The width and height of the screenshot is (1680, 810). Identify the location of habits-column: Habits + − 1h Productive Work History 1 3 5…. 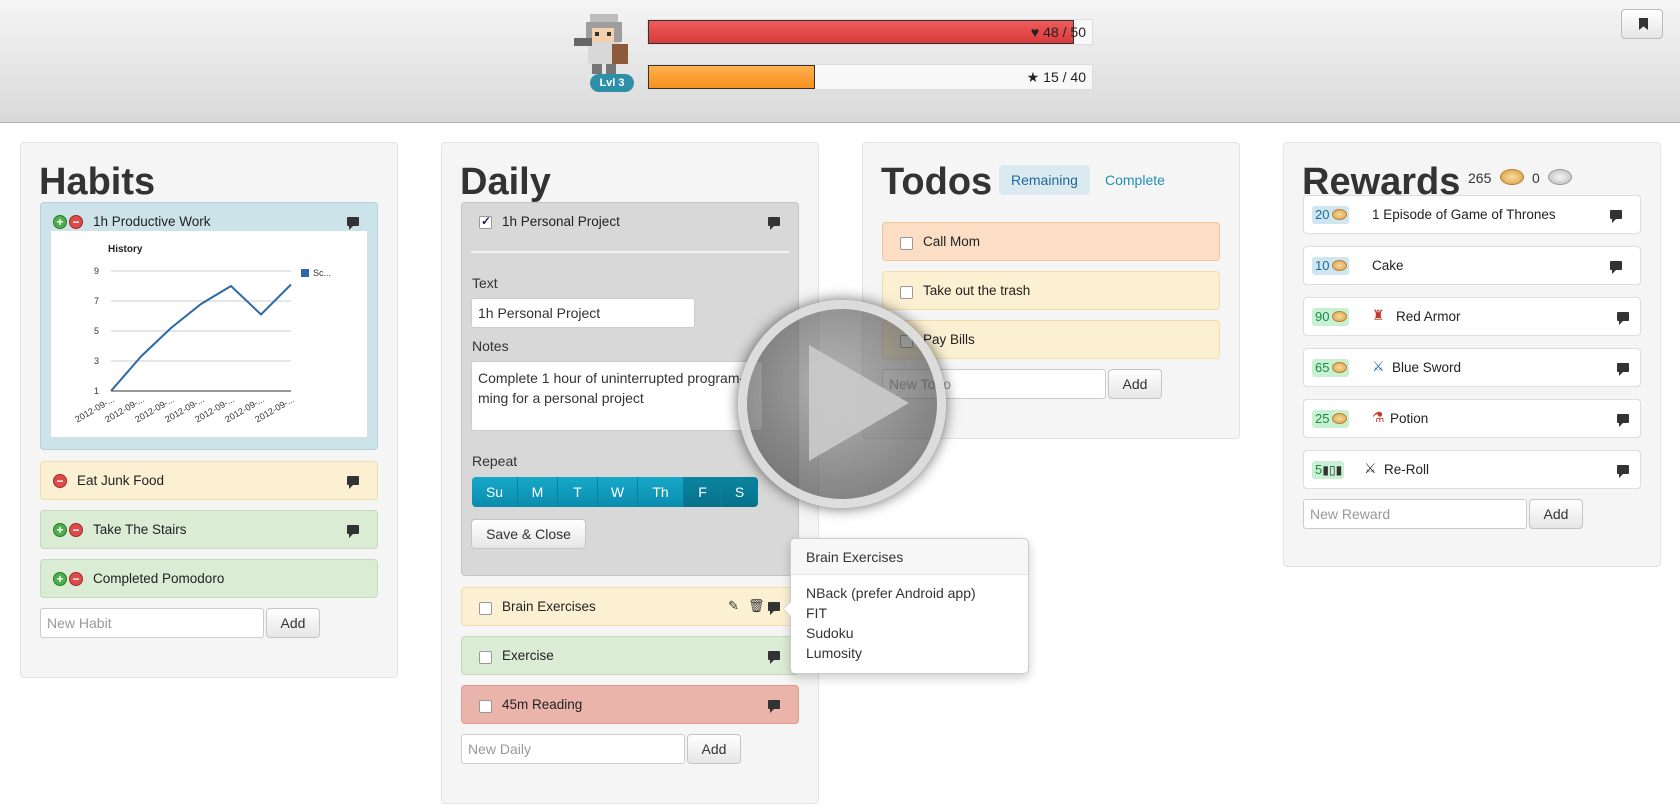
(209, 410).